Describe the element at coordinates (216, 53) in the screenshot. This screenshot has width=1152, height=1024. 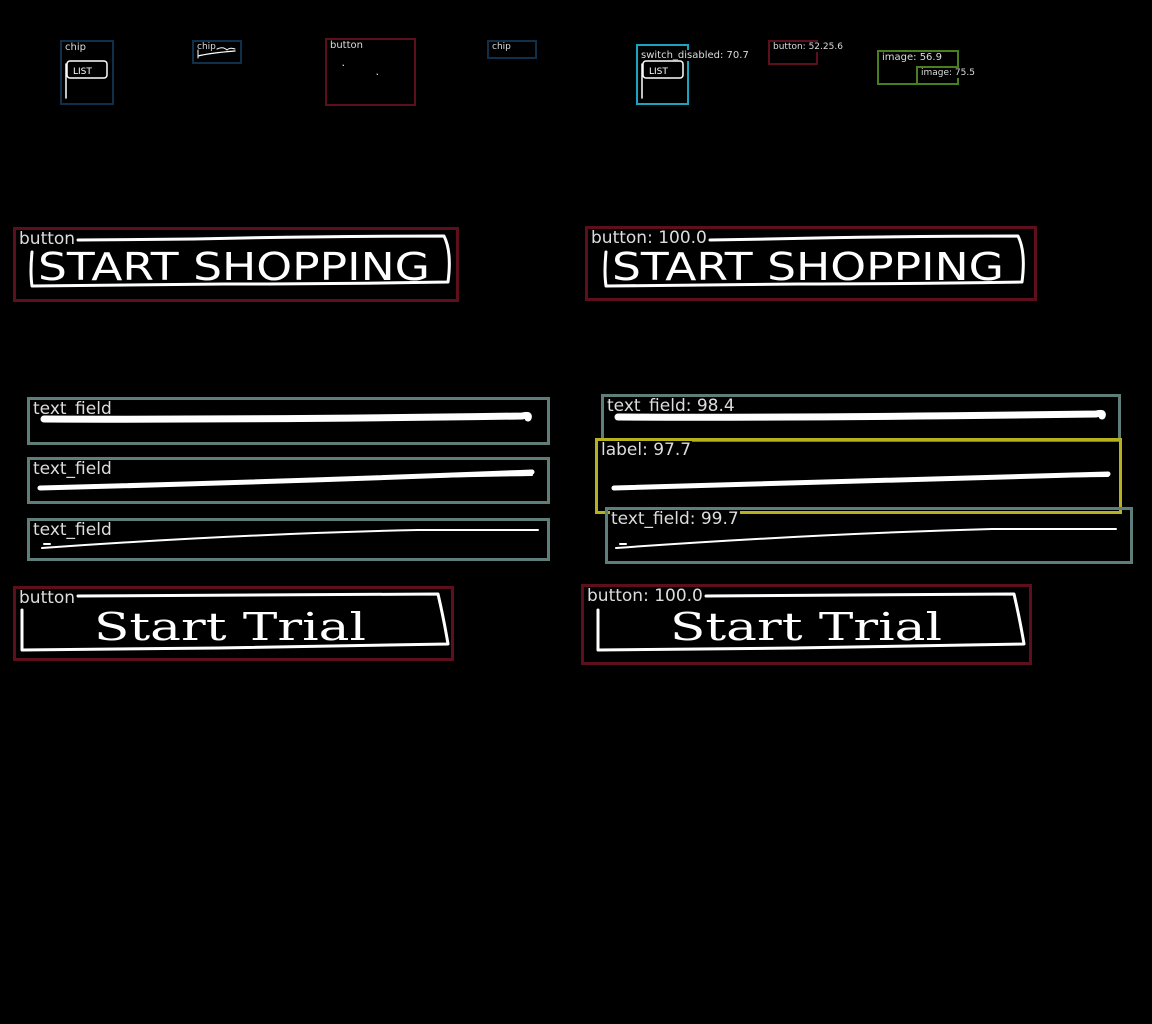
I see `chip-scribble-sketch` at that location.